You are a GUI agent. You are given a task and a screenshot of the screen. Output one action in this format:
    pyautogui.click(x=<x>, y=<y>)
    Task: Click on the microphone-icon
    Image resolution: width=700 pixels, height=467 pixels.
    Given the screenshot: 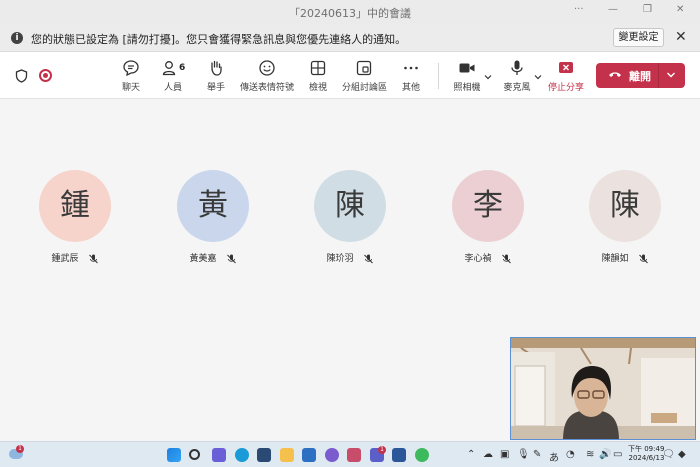 What is the action you would take?
    pyautogui.click(x=517, y=67)
    